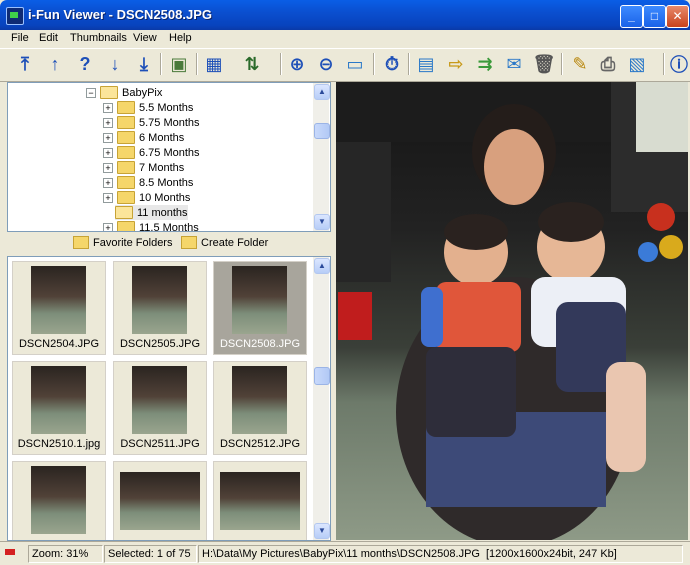  What do you see at coordinates (166, 182) in the screenshot?
I see `tree-label: 8.5 Months` at bounding box center [166, 182].